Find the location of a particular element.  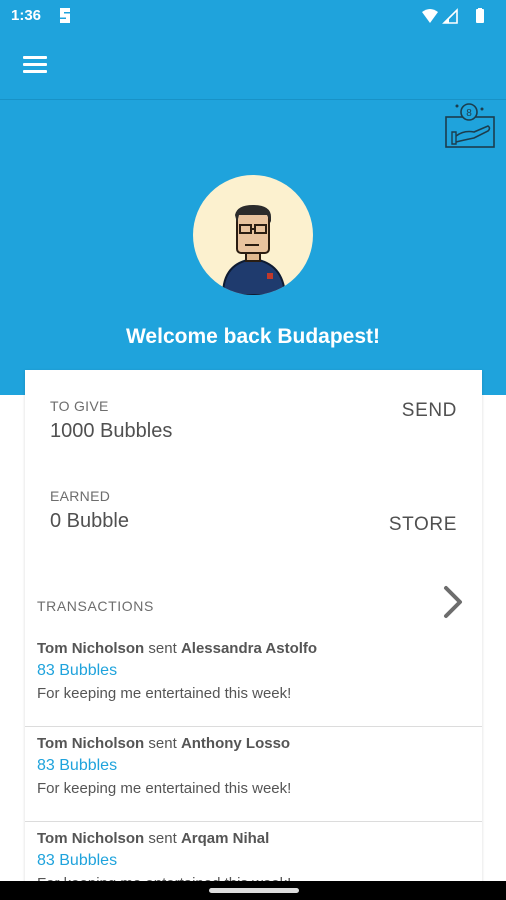

status-time: 1:36 is located at coordinates (26, 15).